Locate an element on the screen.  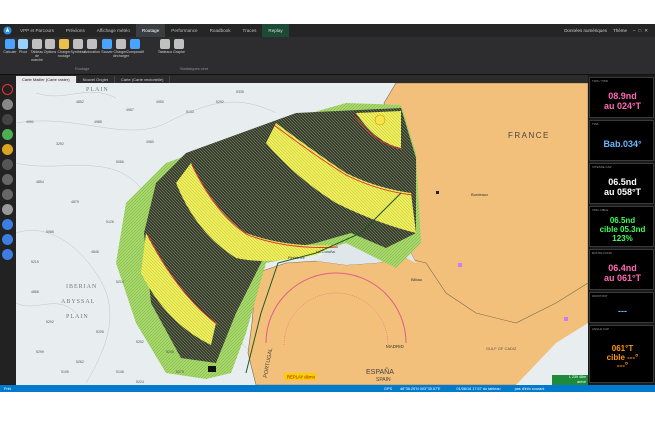
window-controls: –□✕ is located at coordinates (642, 31).